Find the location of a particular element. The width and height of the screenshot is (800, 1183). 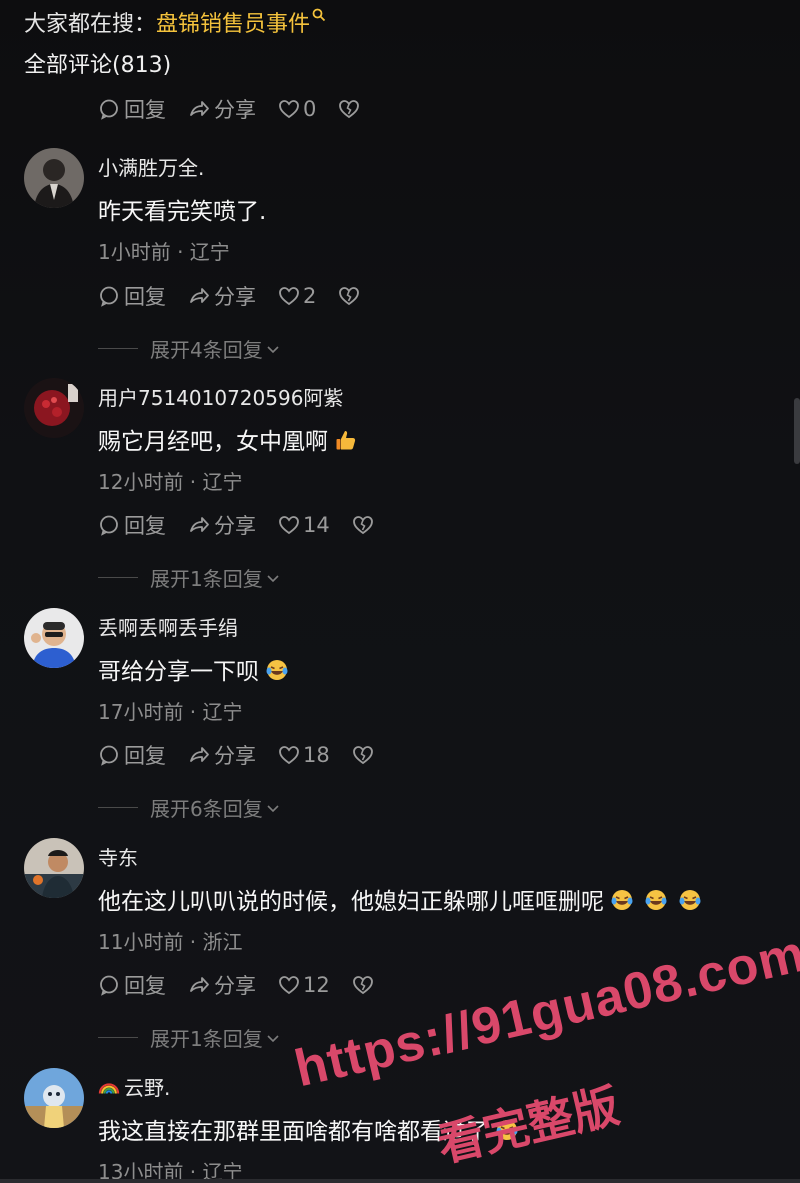

scrollbar-handle is located at coordinates (797, 431).